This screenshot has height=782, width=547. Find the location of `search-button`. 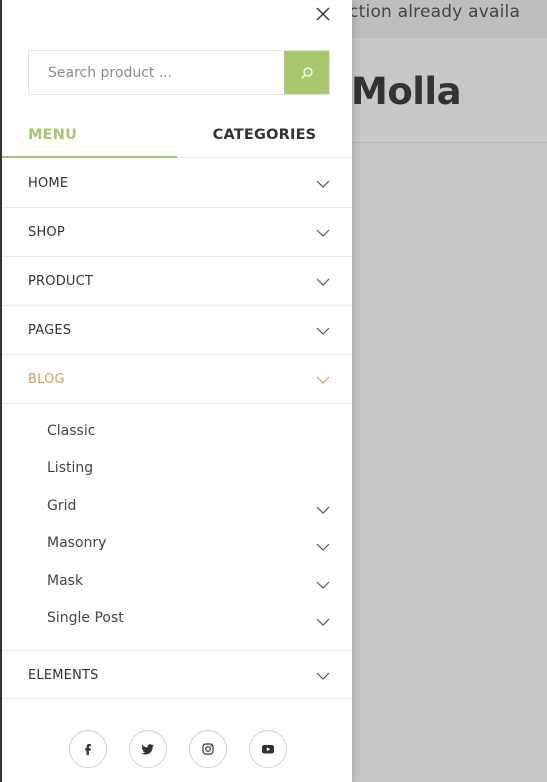

search-button is located at coordinates (306, 72).